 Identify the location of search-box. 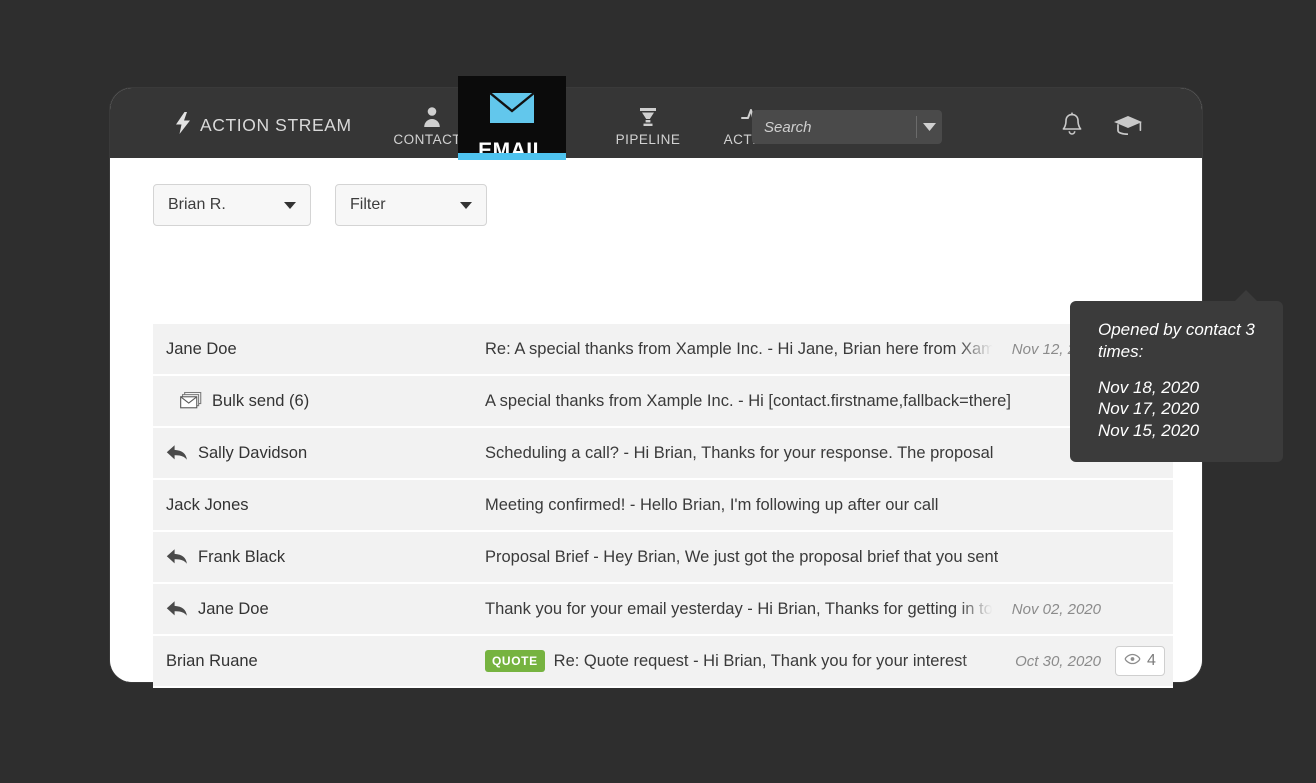
(847, 127).